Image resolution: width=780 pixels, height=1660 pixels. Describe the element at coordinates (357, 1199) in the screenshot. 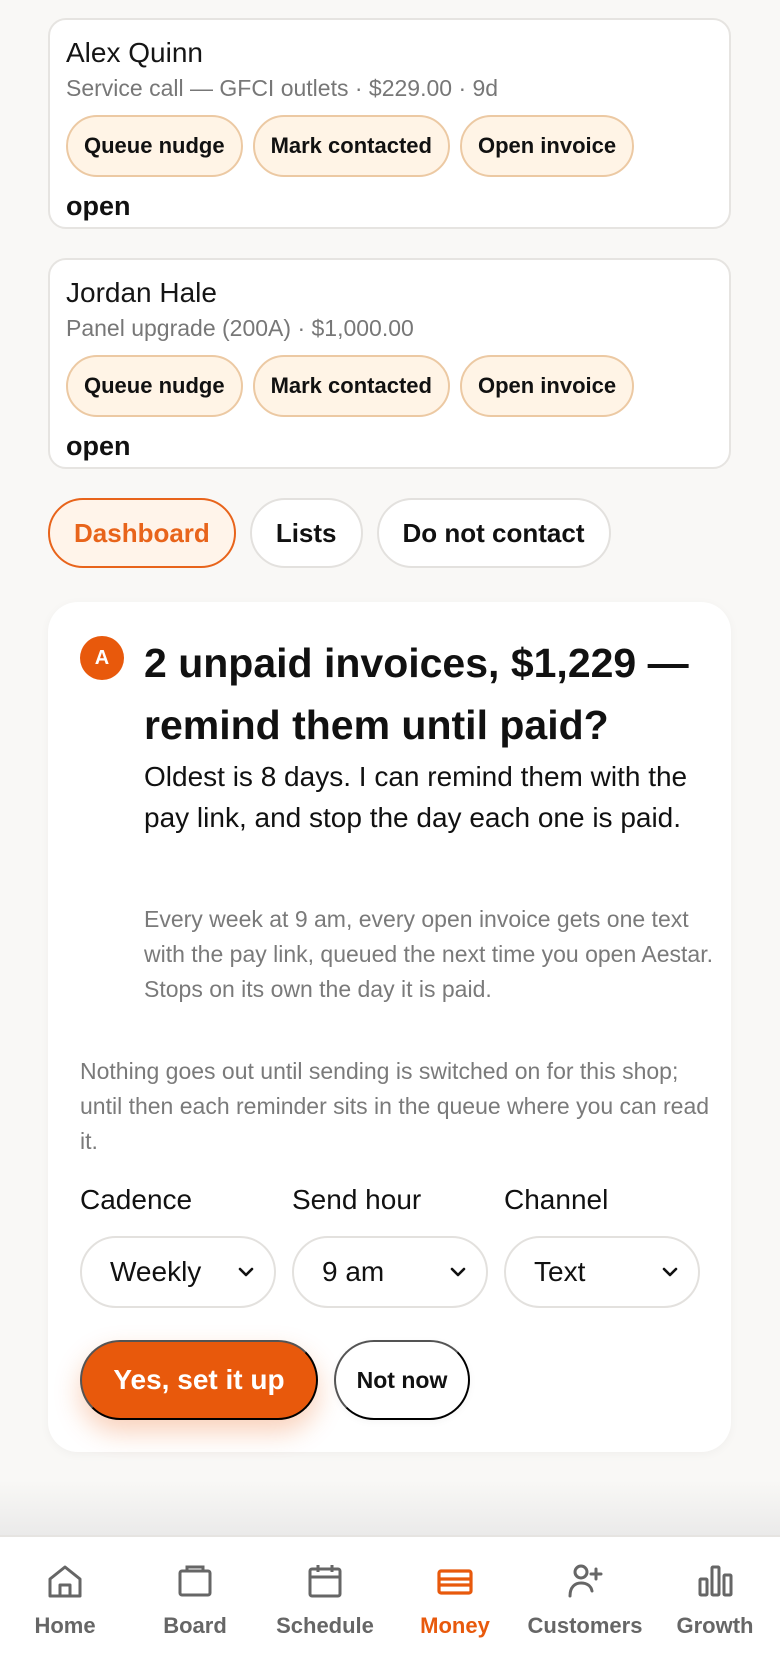

I see `send-hour-label: Send hour` at that location.